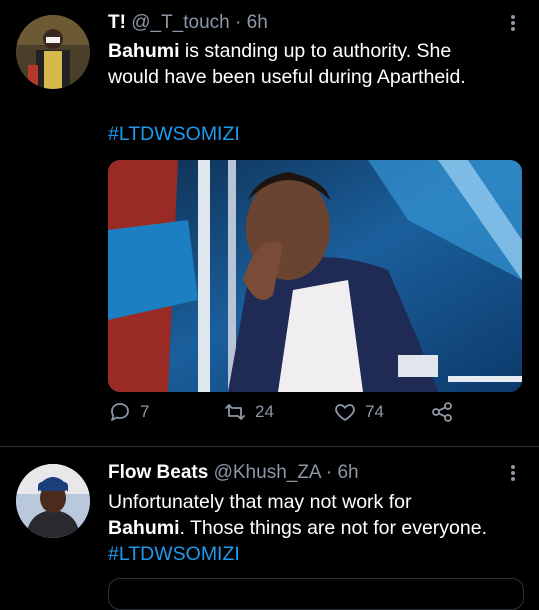  I want to click on reply-button: 7, so click(128, 412).